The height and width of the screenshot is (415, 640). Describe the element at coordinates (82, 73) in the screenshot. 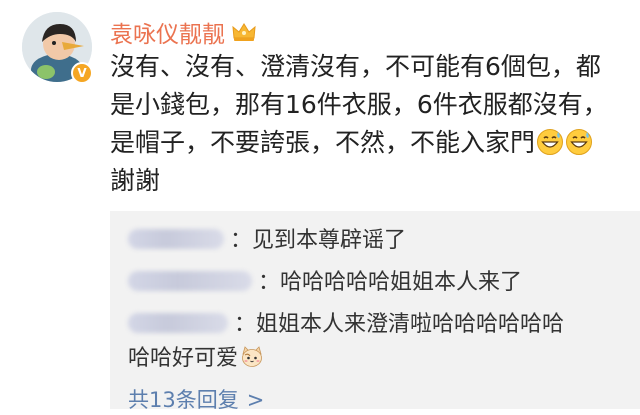

I see `verified-badge-icon: V` at that location.